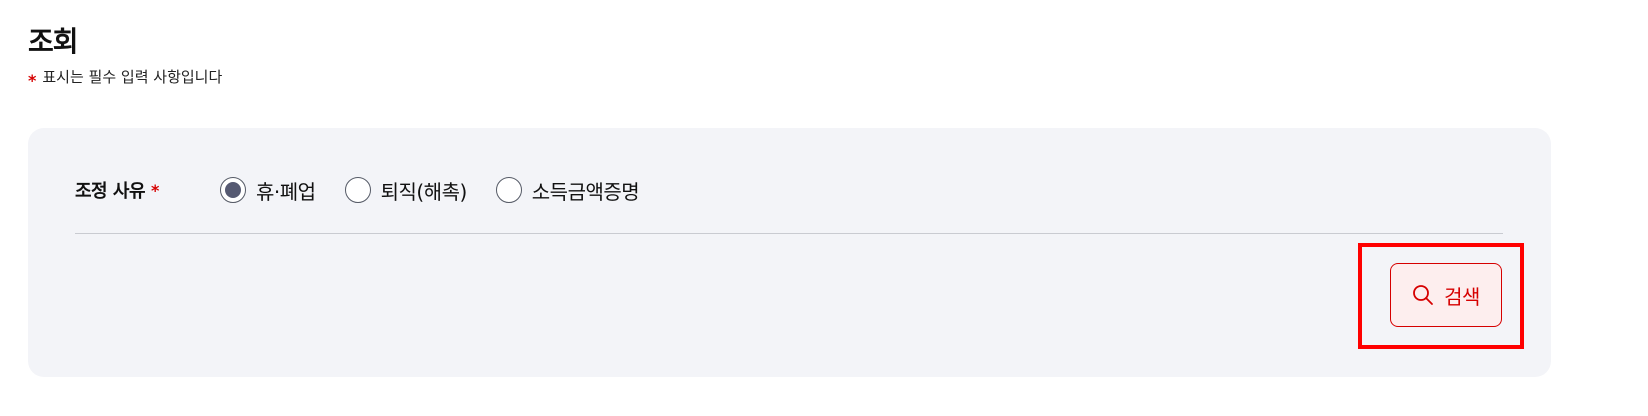 This screenshot has width=1648, height=416. I want to click on form-divider, so click(789, 233).